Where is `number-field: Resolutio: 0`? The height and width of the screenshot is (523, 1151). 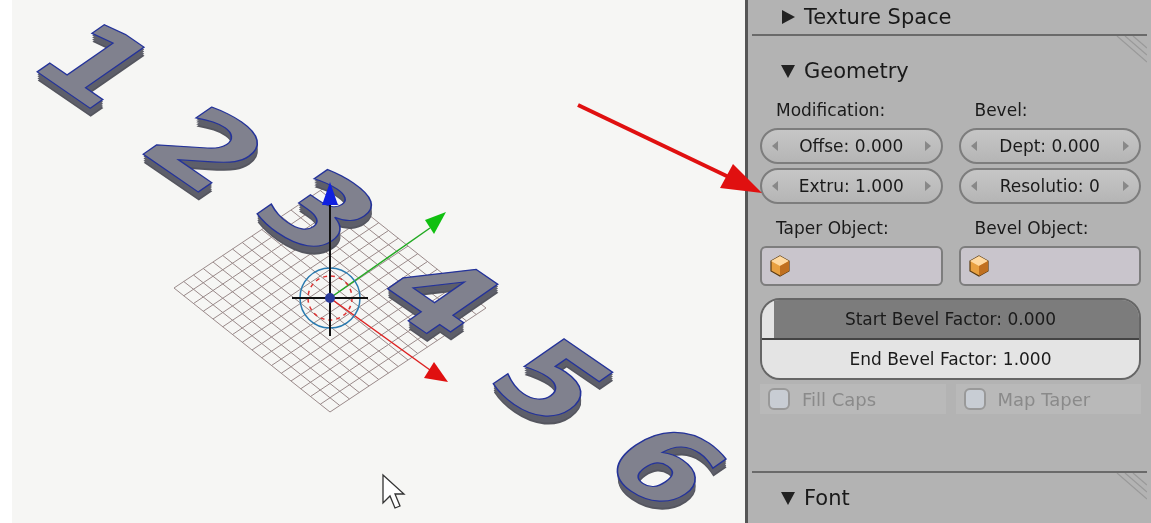
number-field: Resolutio: 0 is located at coordinates (1049, 186).